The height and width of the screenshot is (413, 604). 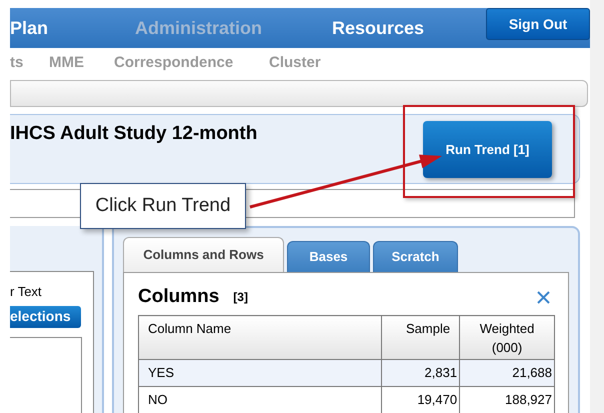 What do you see at coordinates (191, 63) in the screenshot?
I see `subnav-link: Correspondence` at bounding box center [191, 63].